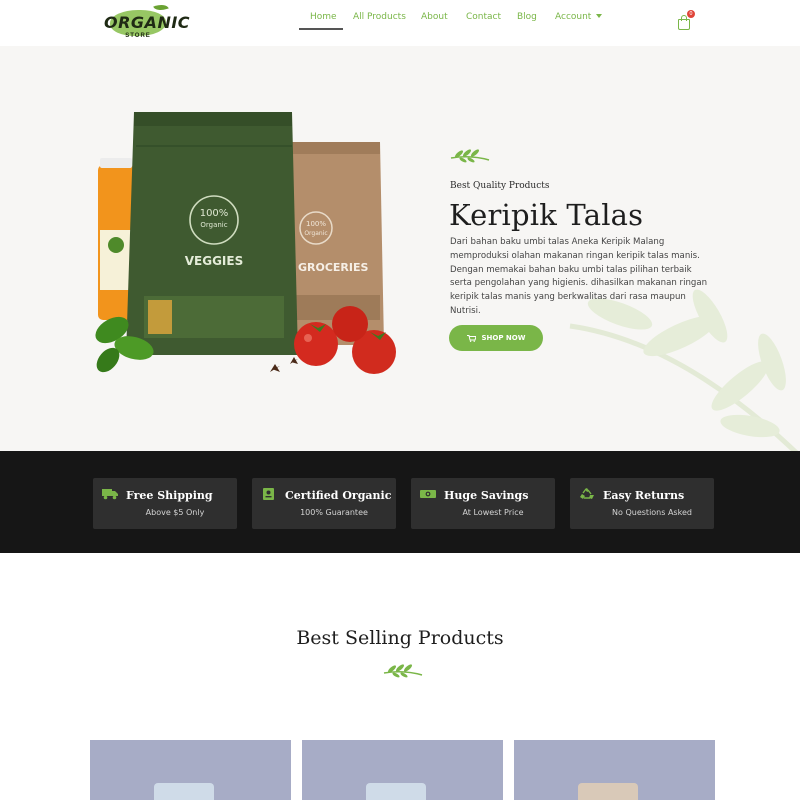  Describe the element at coordinates (214, 261) in the screenshot. I see `bag1-label: VEGGIES` at that location.